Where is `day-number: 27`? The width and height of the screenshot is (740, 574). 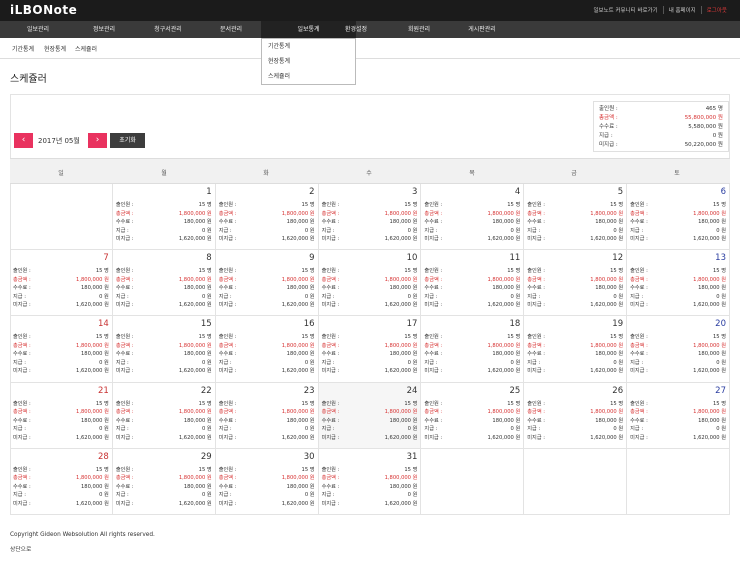
day-number: 27 is located at coordinates (720, 391).